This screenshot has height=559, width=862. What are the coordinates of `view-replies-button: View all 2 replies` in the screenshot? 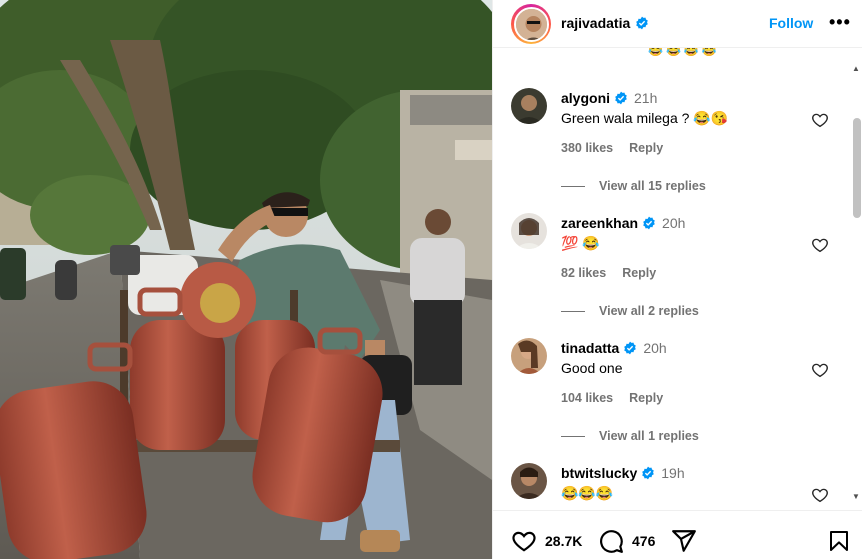 It's located at (630, 311).